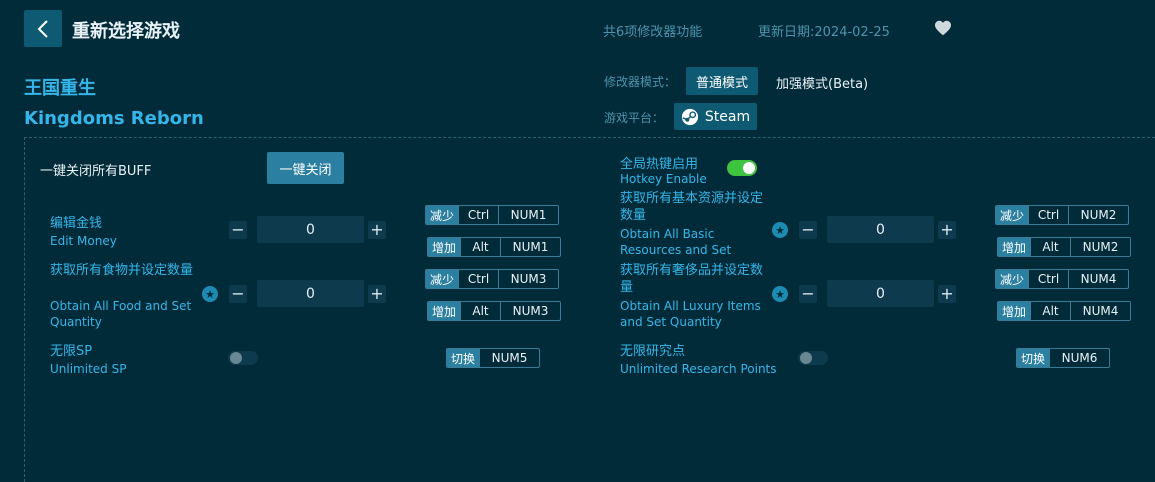  I want to click on hotkey-enable-label-cn: 全局热键启用, so click(659, 164).